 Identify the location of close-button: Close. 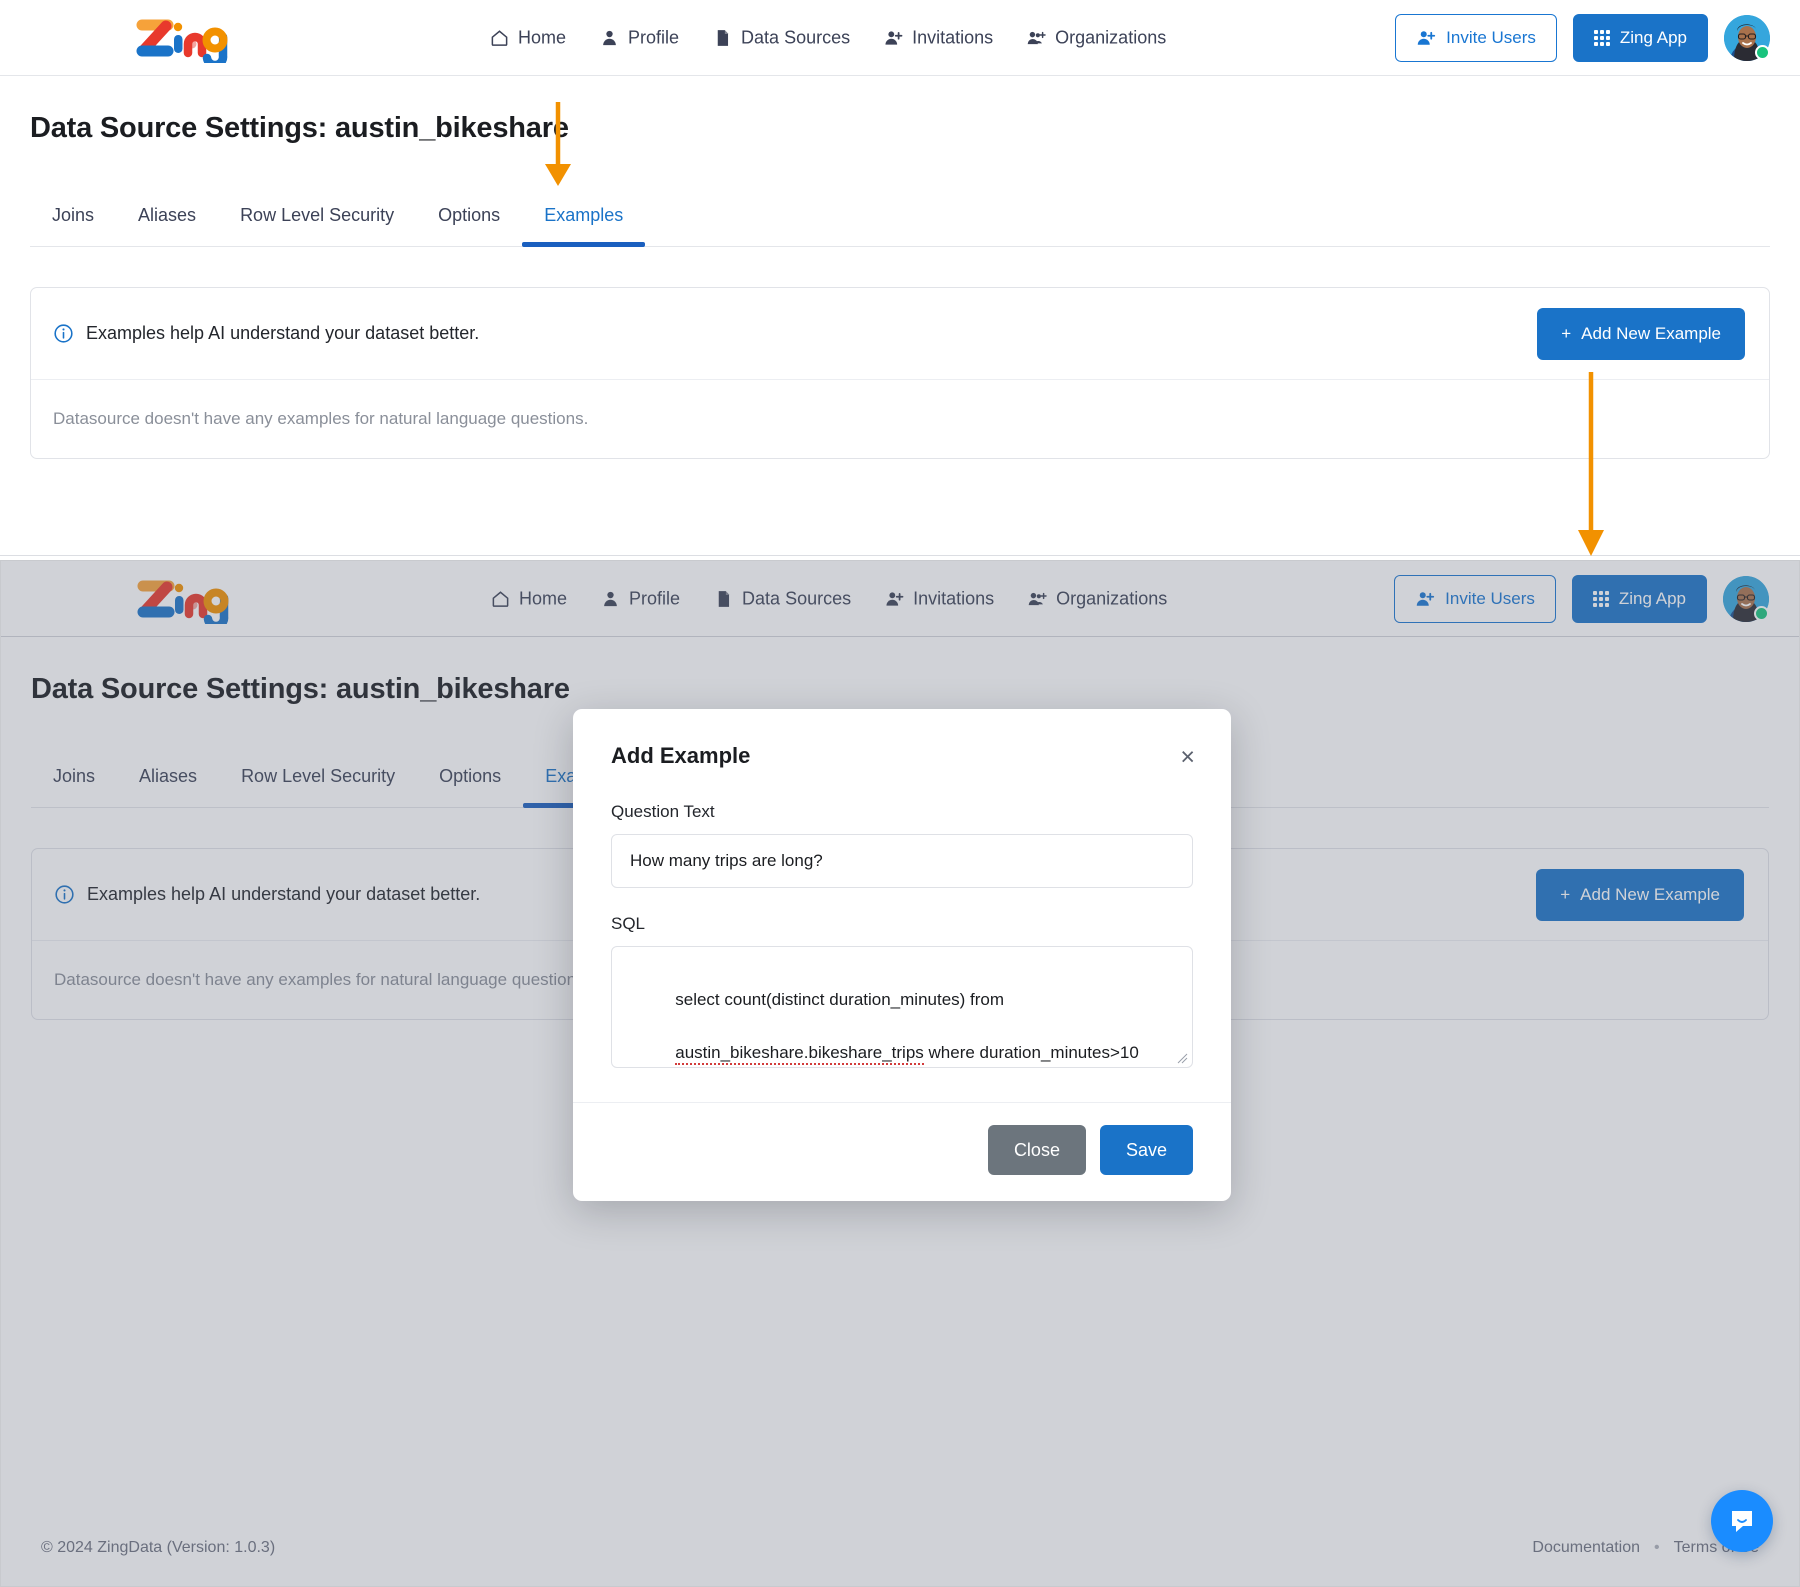
(1036, 1150).